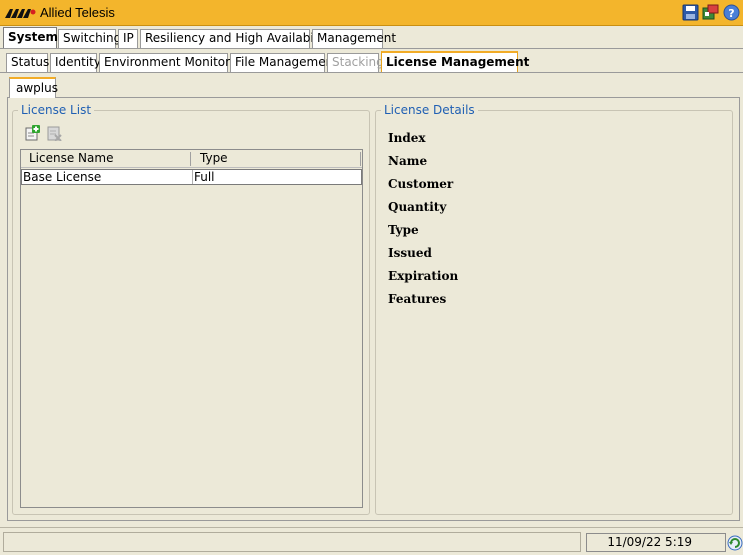 This screenshot has width=743, height=555. I want to click on sub-tab-divider, so click(371, 72).